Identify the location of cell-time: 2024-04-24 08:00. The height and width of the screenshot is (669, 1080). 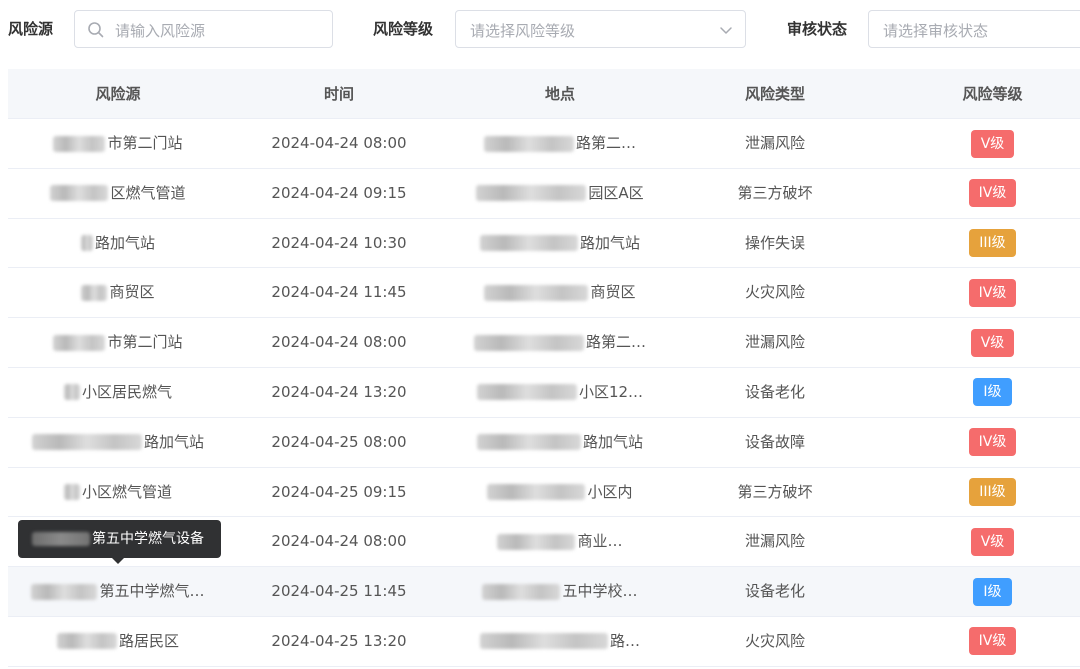
(339, 143).